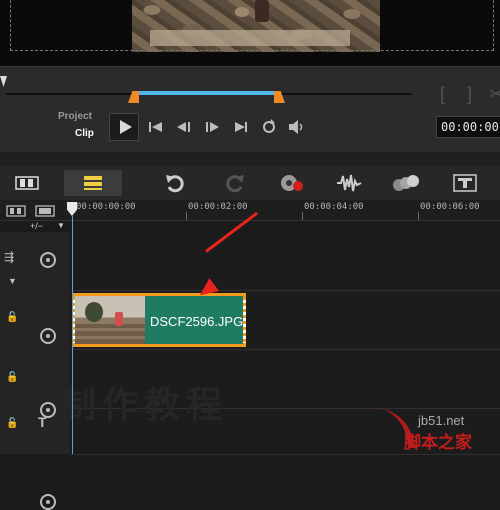 This screenshot has width=500, height=510. Describe the element at coordinates (36, 226) in the screenshot. I see `add-remove-tracks-button: +/−` at that location.